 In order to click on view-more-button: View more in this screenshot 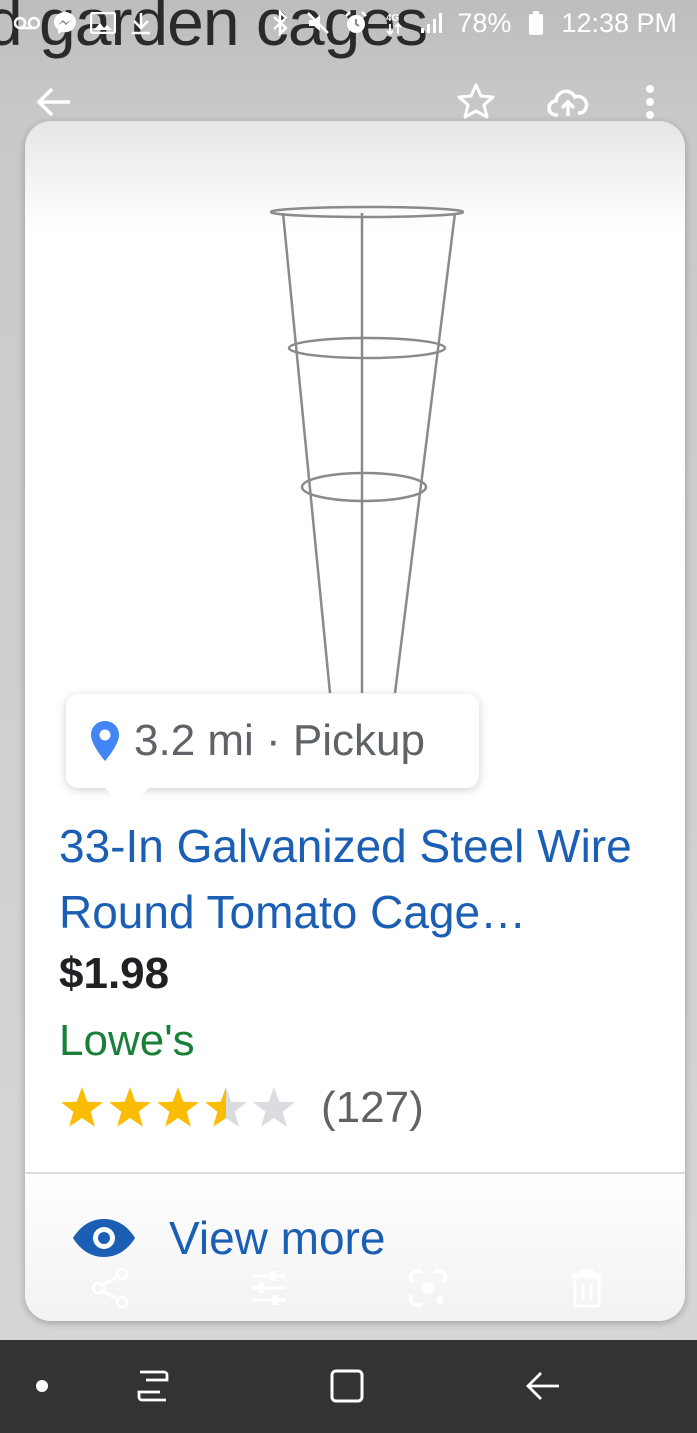, I will do `click(228, 1238)`.